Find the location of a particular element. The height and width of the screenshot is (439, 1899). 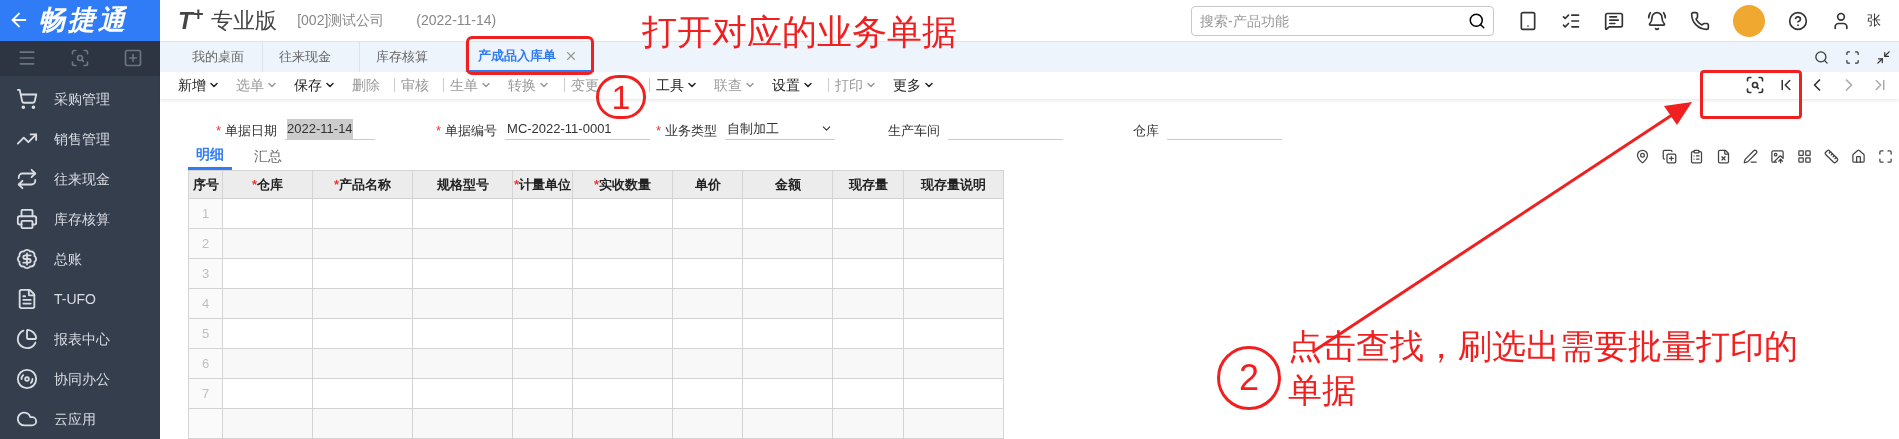

collapse-icon is located at coordinates (1883, 57).